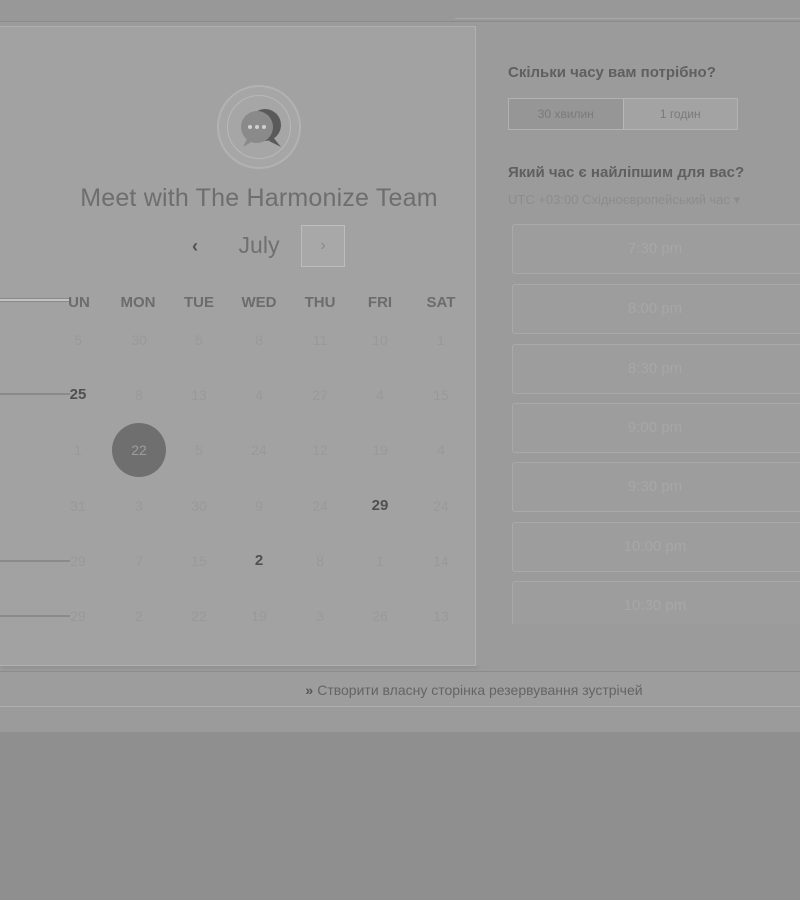 This screenshot has width=800, height=900. I want to click on chevron-left-icon: ‹, so click(195, 245).